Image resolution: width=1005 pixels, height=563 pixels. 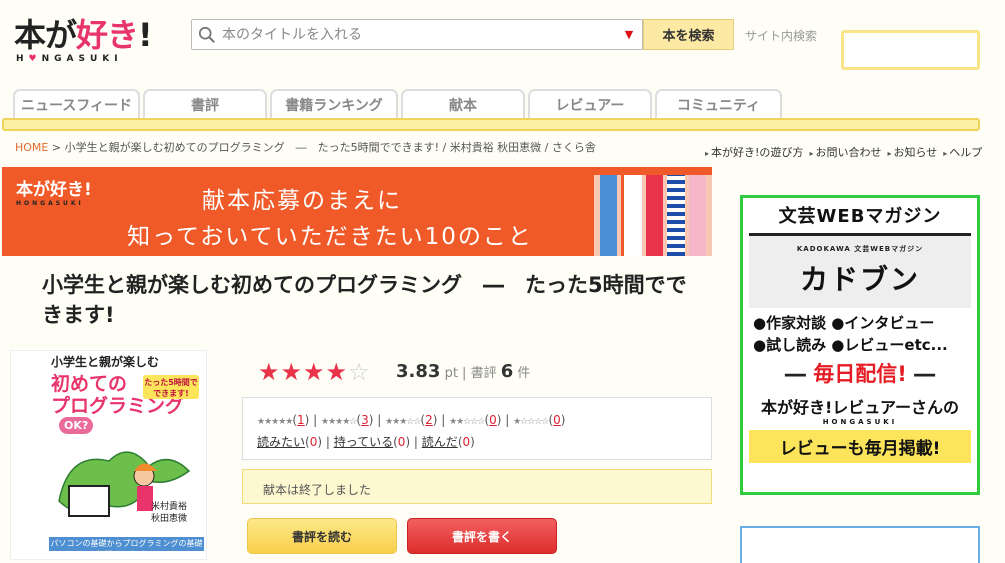 I want to click on ad-reviewer: 本が好き!レビュアーさんの HONGASUKI, so click(x=860, y=410).